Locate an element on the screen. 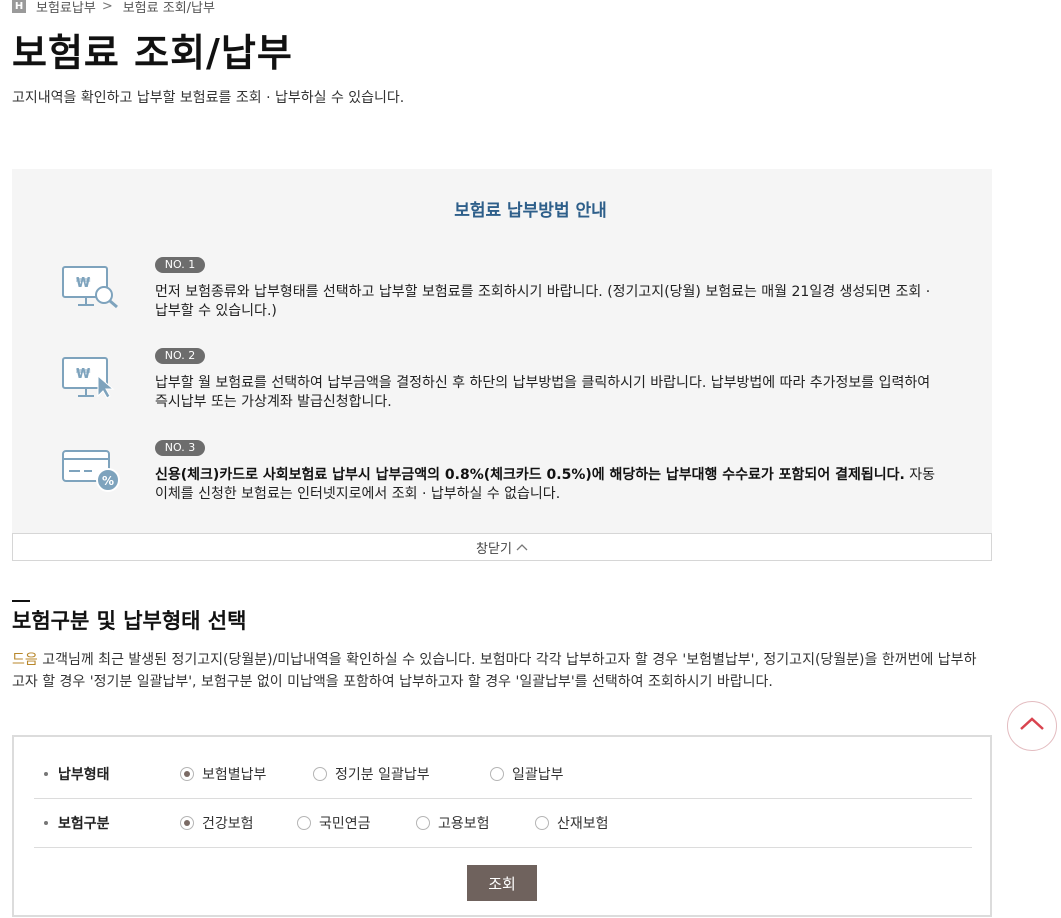  insurance-type-row: 보험구분 건강보험 국민연금 고용보험 산재보험 is located at coordinates (503, 823).